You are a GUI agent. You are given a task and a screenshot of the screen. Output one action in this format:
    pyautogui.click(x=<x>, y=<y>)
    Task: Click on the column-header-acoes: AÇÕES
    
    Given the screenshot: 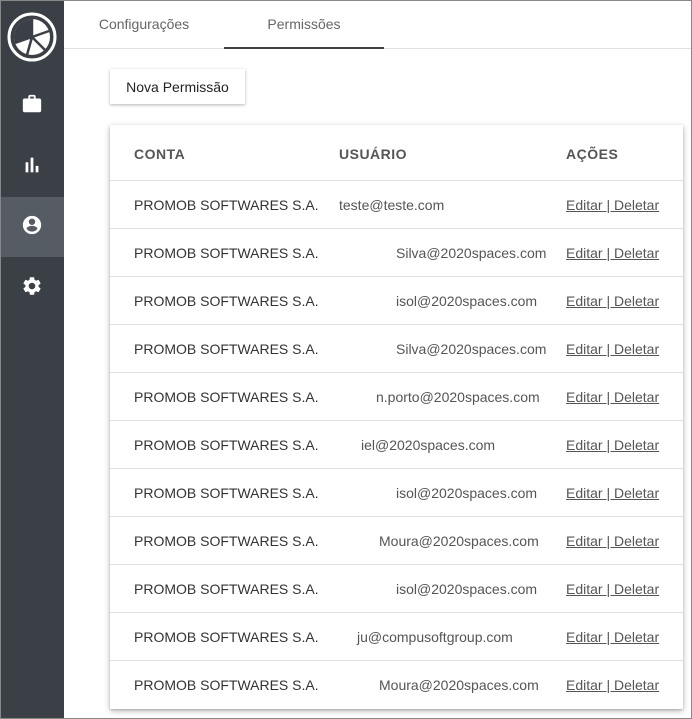 What is the action you would take?
    pyautogui.click(x=592, y=154)
    